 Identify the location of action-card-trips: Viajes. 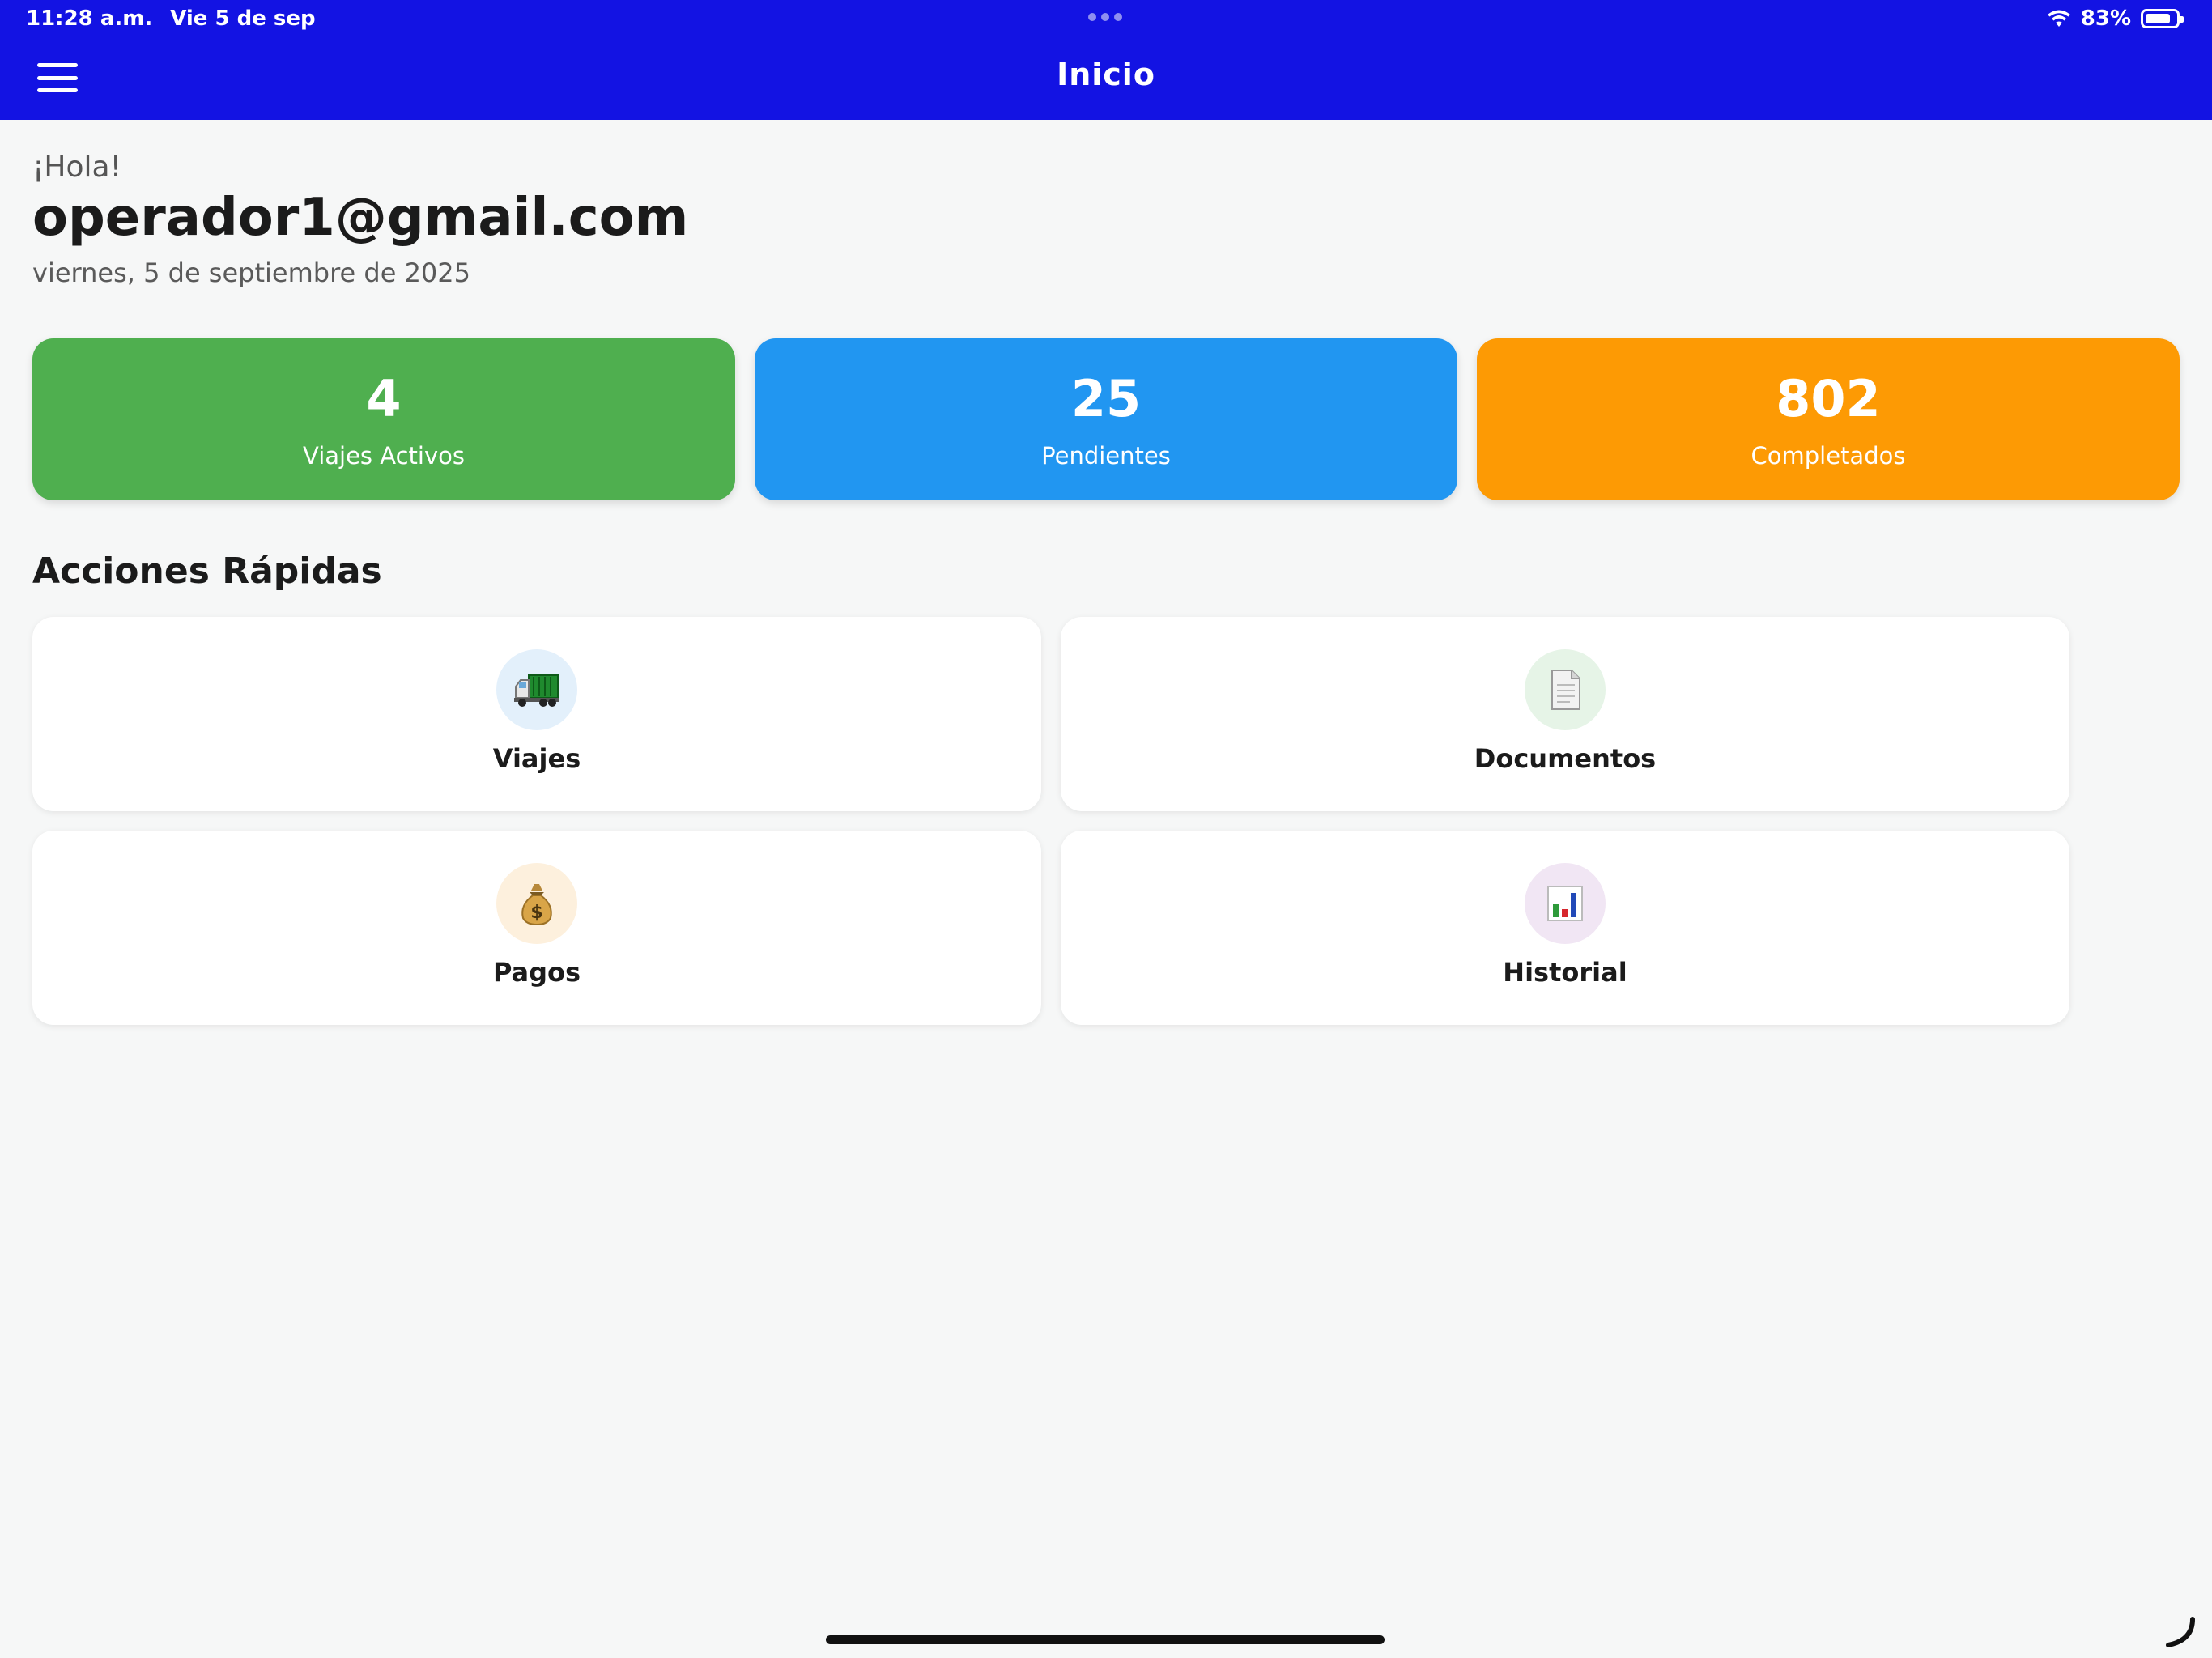
(536, 714).